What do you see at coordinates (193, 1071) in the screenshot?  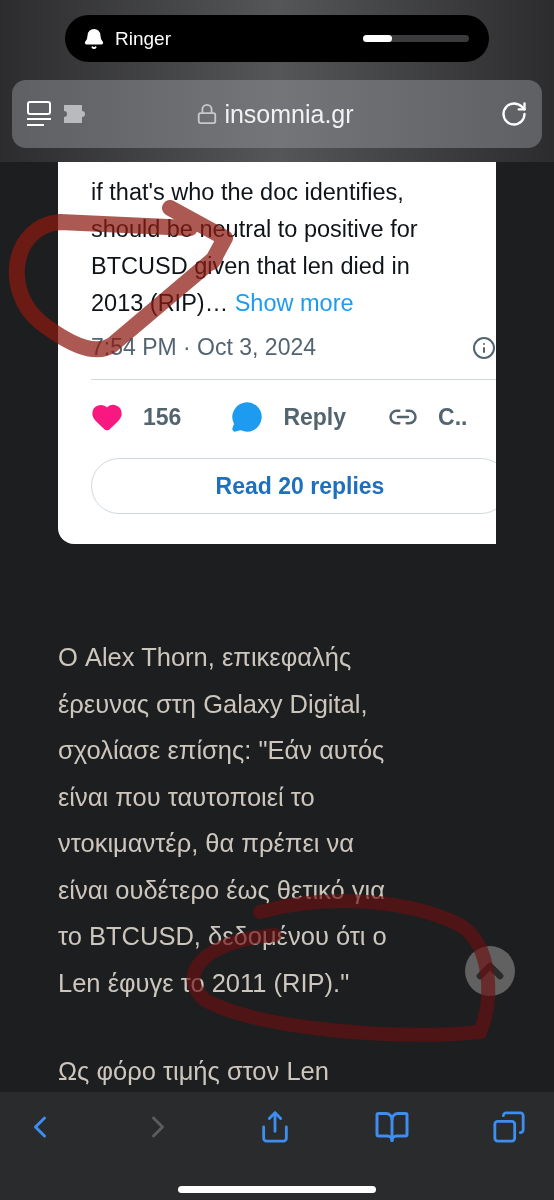 I see `article-paragraph: Ως φόρο τιμής στον Len` at bounding box center [193, 1071].